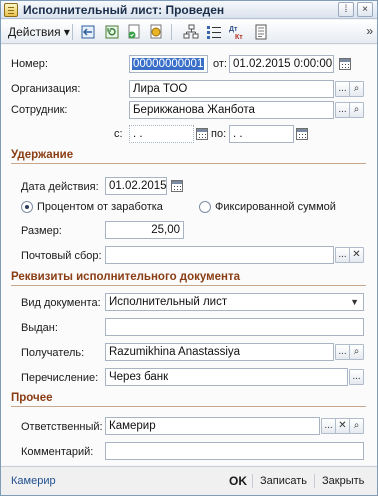 The image size is (378, 496). What do you see at coordinates (161, 134) in the screenshot?
I see `period-from-field: . .` at bounding box center [161, 134].